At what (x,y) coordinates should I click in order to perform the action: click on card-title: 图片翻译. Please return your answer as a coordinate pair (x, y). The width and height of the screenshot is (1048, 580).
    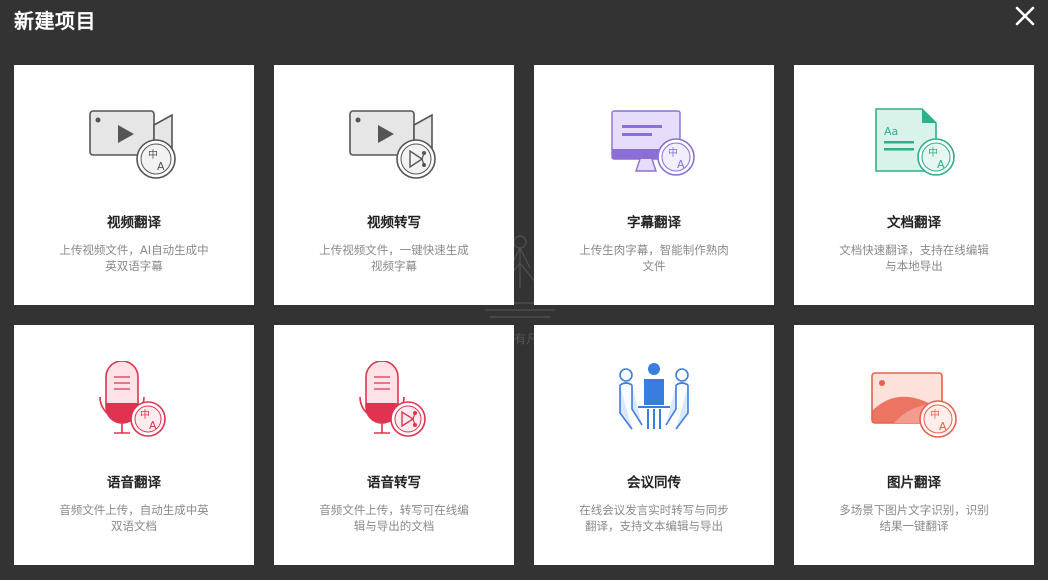
    Looking at the image, I should click on (914, 483).